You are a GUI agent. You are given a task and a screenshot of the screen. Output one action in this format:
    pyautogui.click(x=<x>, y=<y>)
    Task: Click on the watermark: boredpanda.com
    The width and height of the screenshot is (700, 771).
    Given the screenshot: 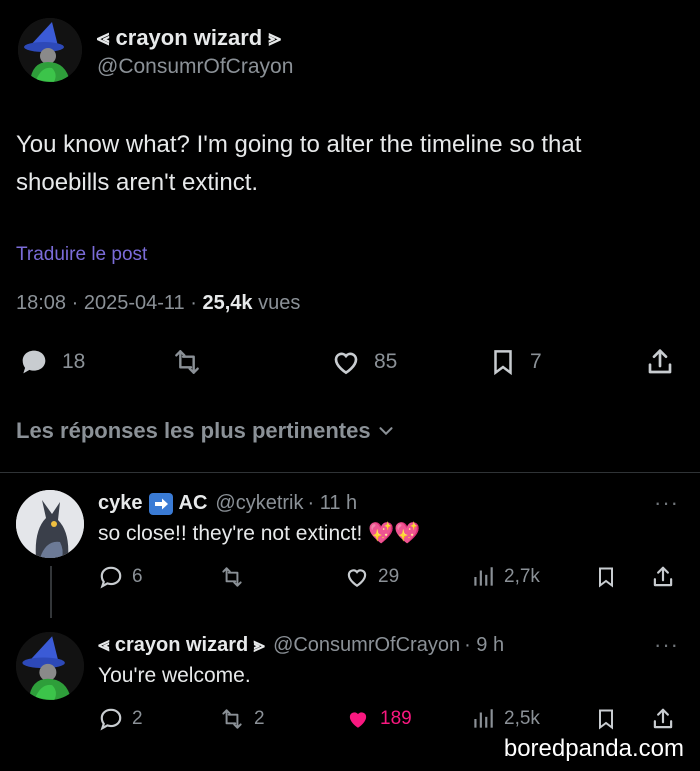 What is the action you would take?
    pyautogui.click(x=593, y=748)
    